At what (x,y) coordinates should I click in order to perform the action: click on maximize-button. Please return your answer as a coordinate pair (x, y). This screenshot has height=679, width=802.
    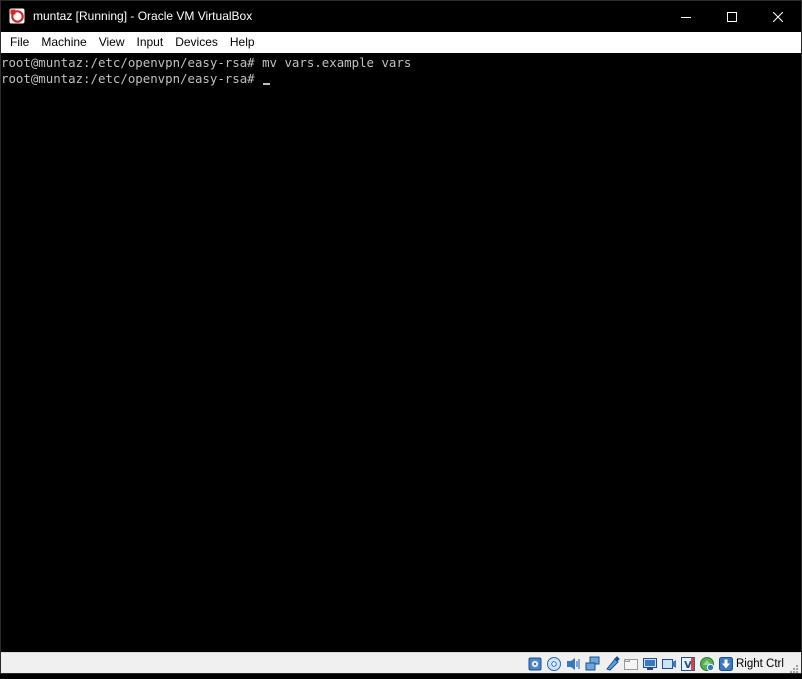
    Looking at the image, I should click on (732, 16).